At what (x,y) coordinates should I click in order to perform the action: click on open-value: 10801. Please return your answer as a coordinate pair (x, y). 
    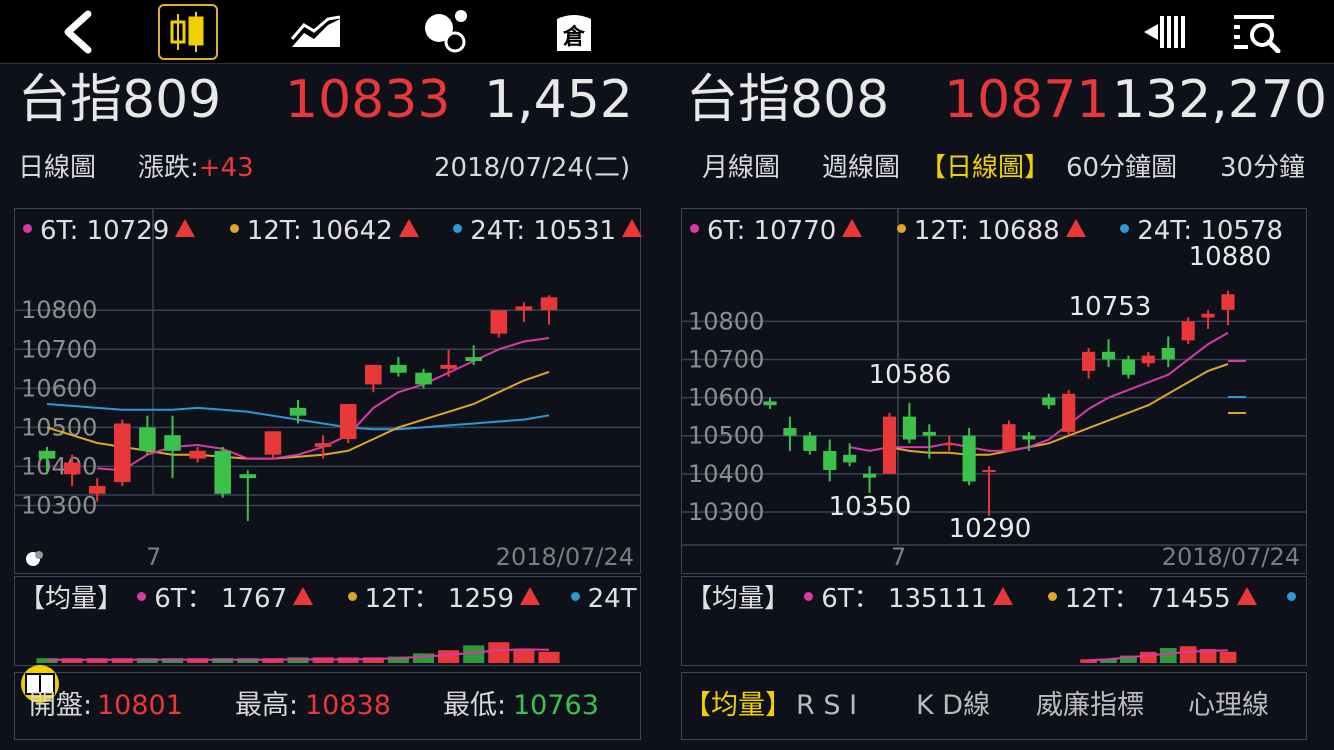
    Looking at the image, I should click on (140, 705).